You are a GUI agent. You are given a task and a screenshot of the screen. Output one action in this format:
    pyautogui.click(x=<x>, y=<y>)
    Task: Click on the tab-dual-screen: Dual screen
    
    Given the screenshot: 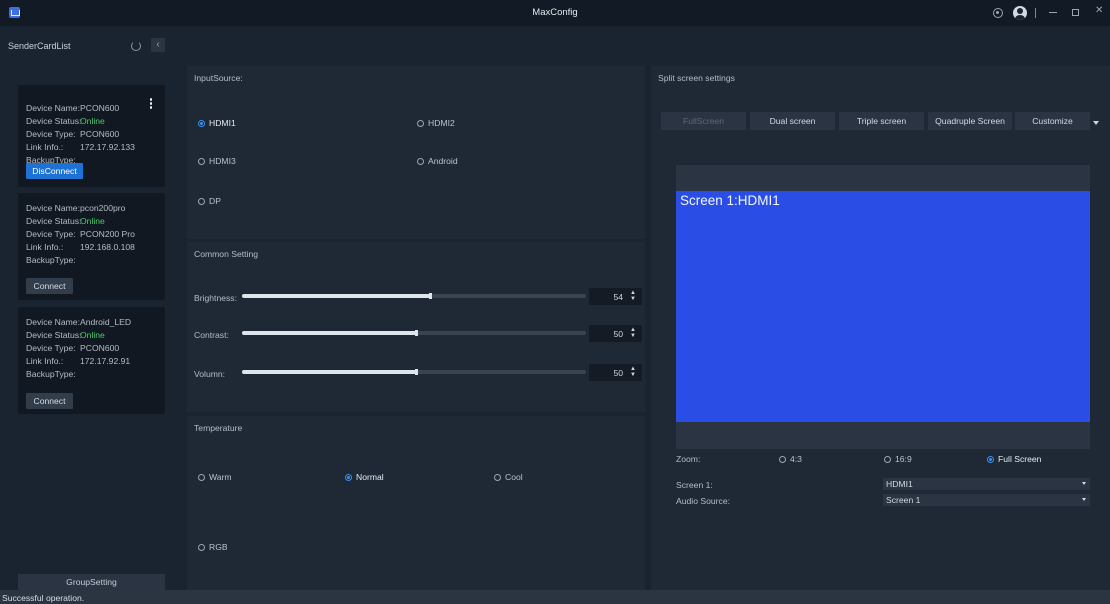 What is the action you would take?
    pyautogui.click(x=792, y=121)
    